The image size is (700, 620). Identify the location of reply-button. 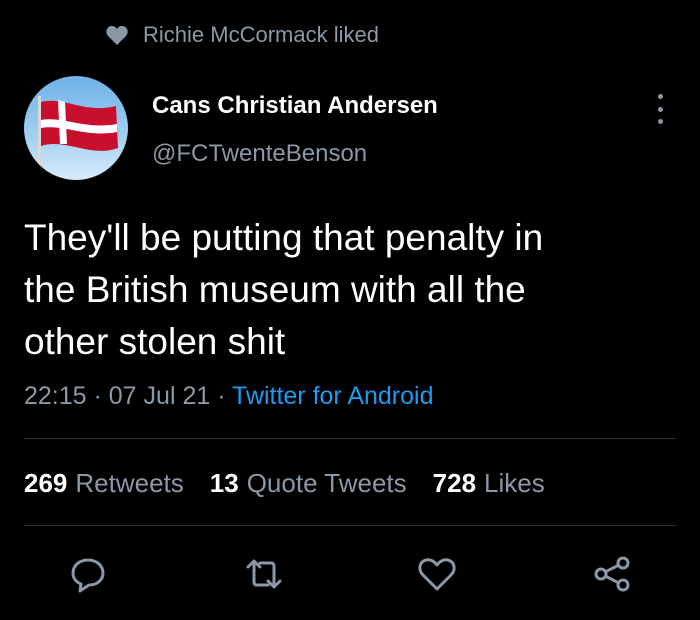
(88, 574).